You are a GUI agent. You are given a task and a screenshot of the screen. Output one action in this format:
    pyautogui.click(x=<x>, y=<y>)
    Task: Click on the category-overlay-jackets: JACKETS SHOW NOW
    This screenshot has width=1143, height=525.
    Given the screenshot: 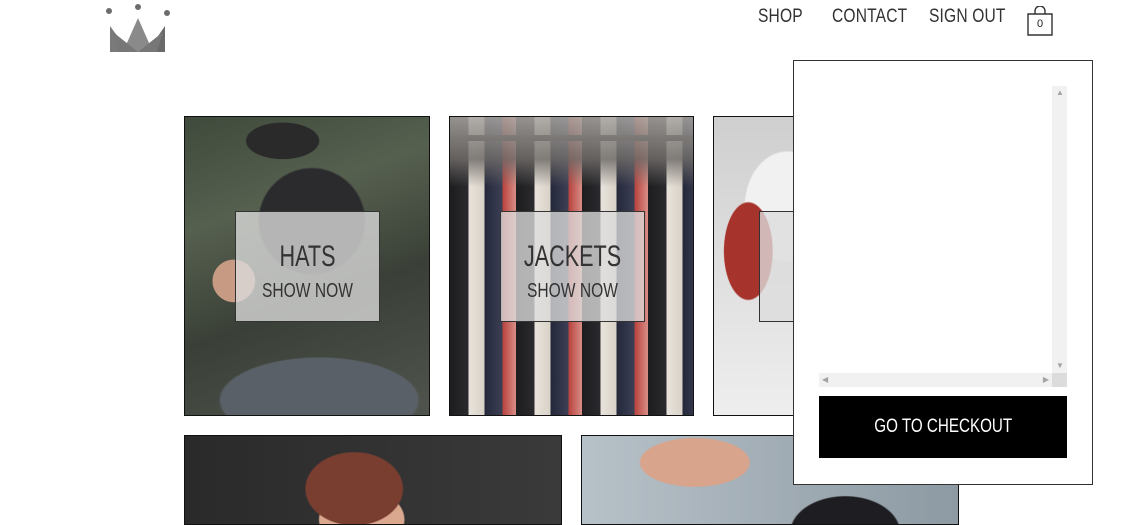 What is the action you would take?
    pyautogui.click(x=572, y=266)
    